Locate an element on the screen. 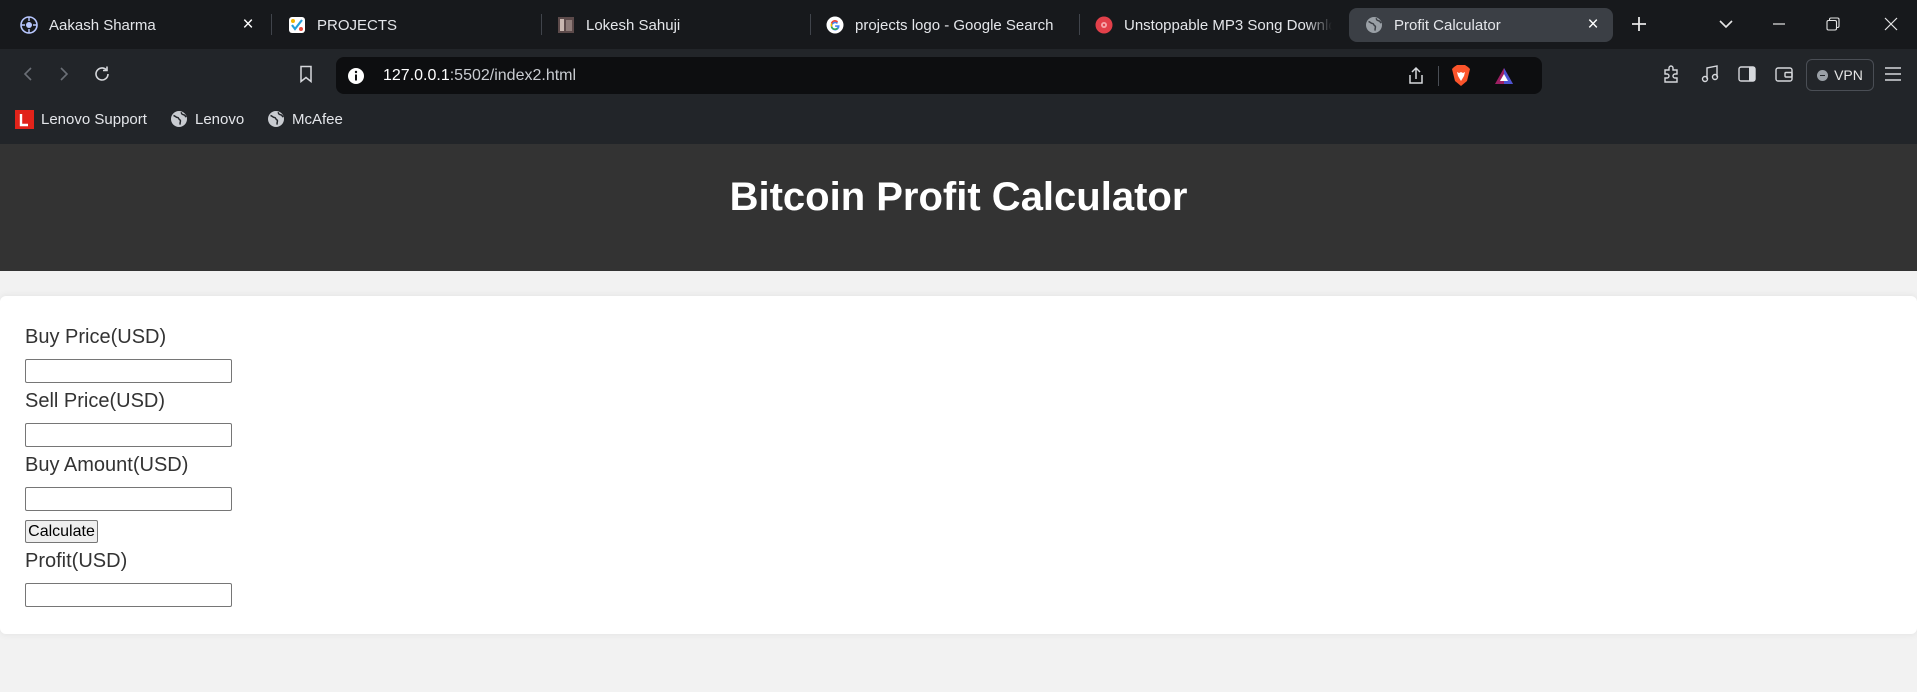  puzzle-icon is located at coordinates (1671, 74).